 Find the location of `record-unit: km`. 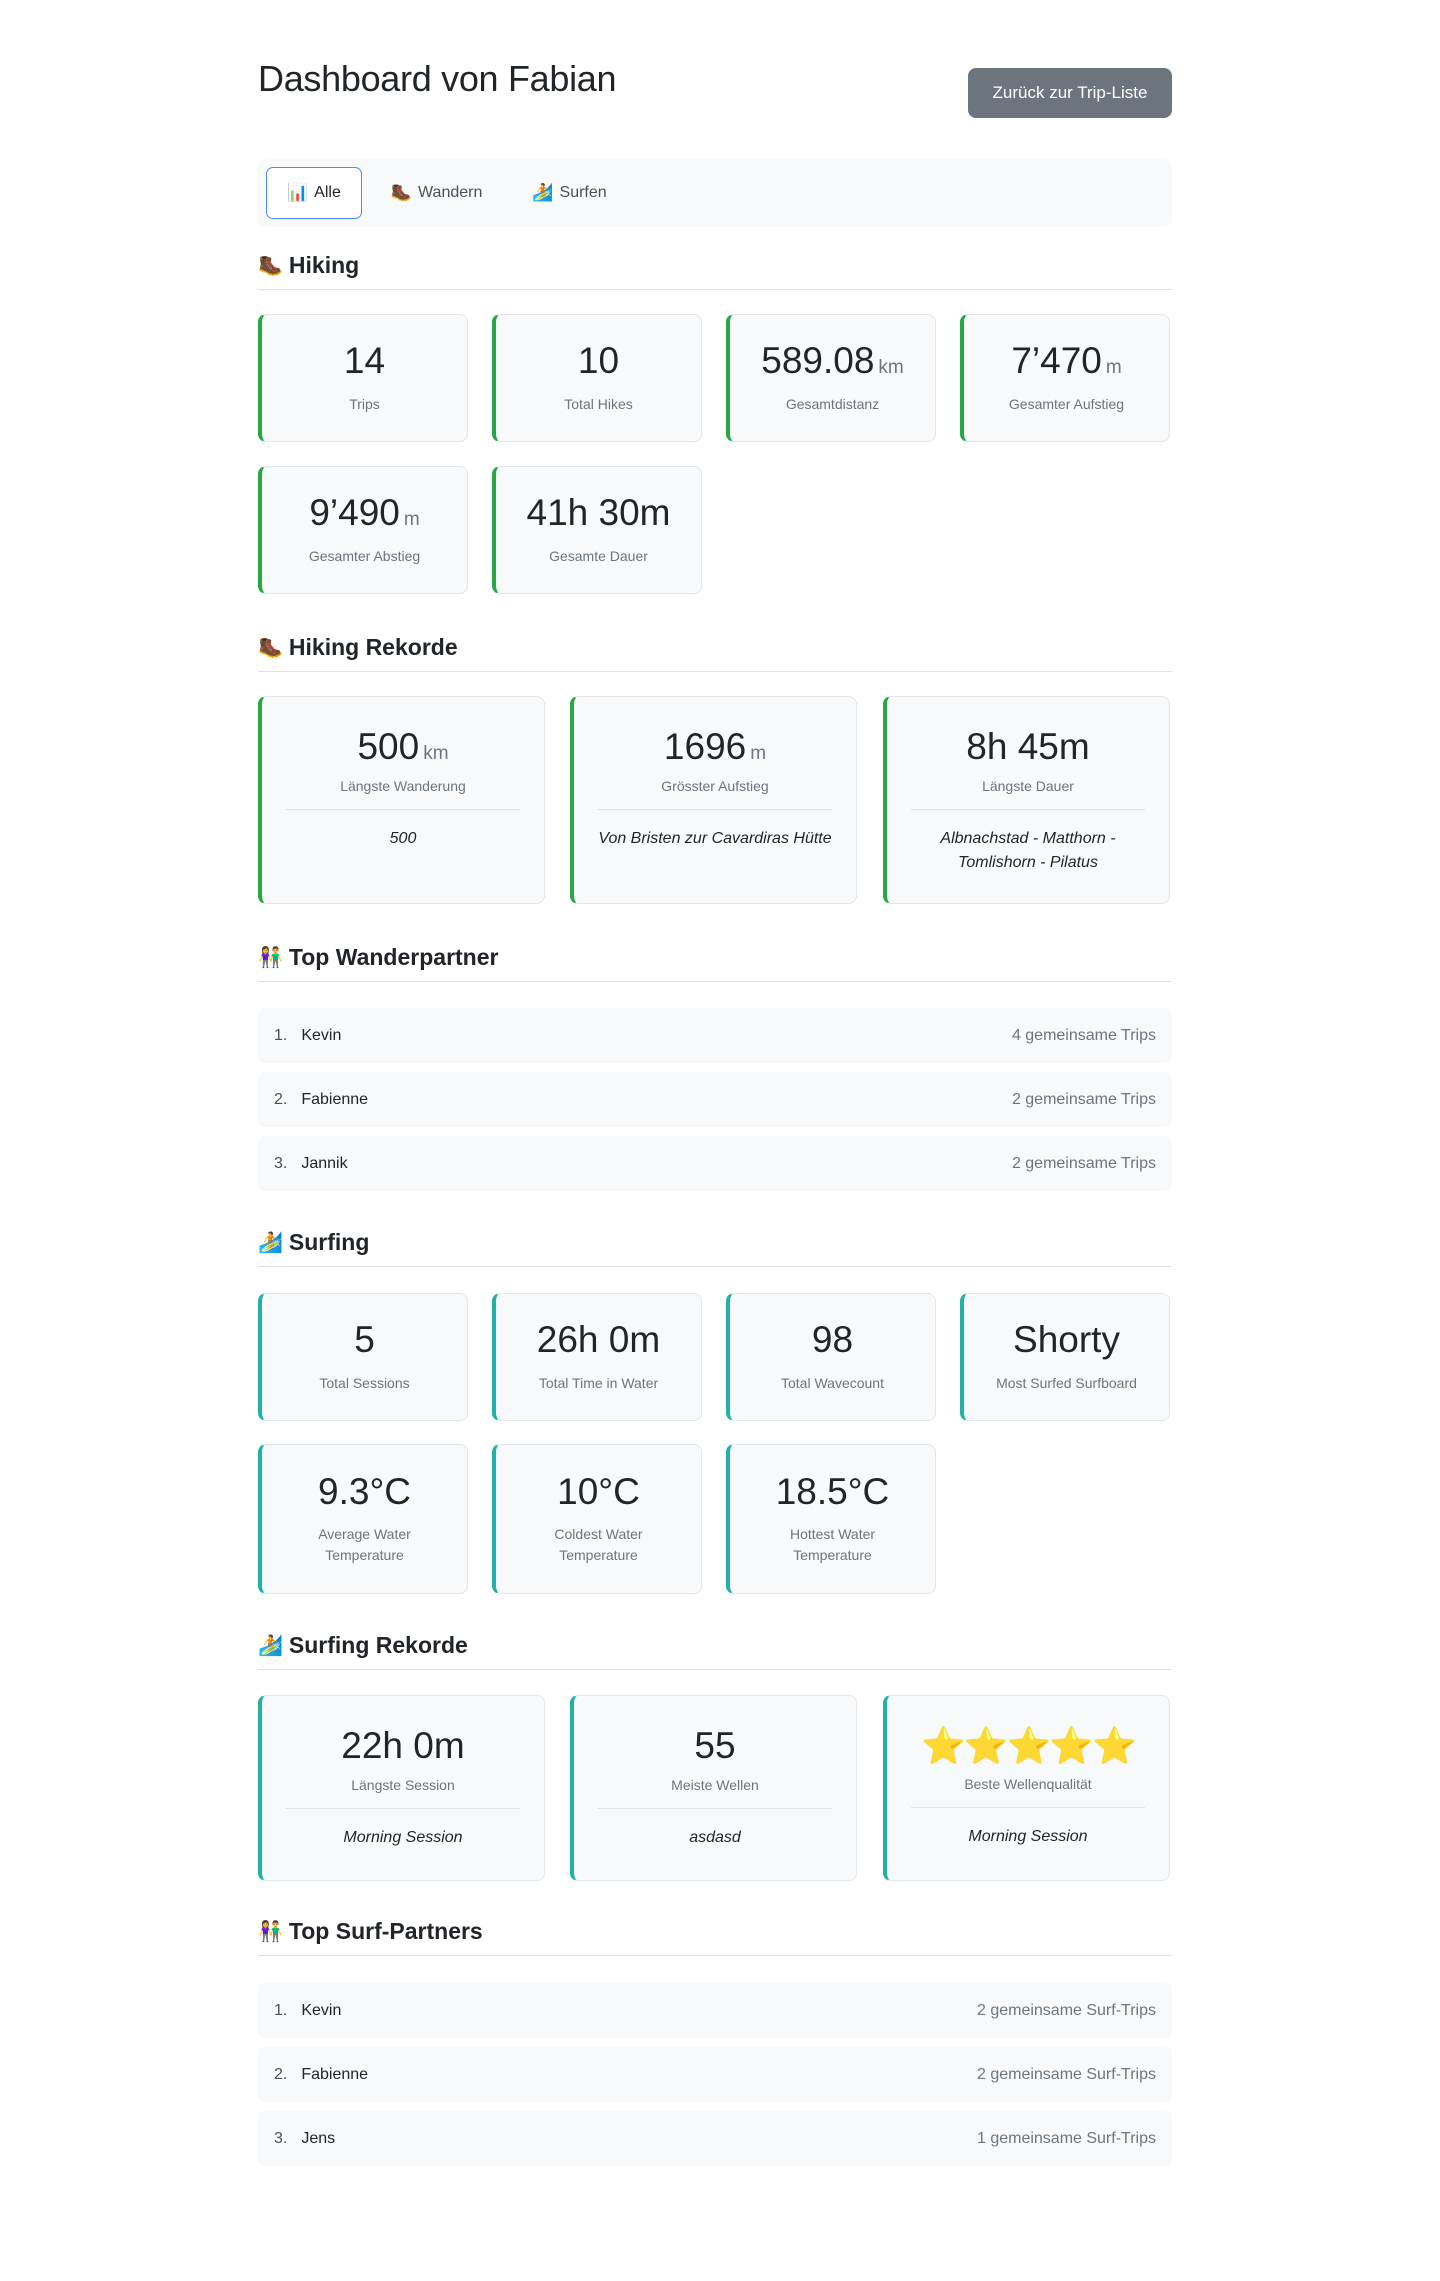

record-unit: km is located at coordinates (436, 753).